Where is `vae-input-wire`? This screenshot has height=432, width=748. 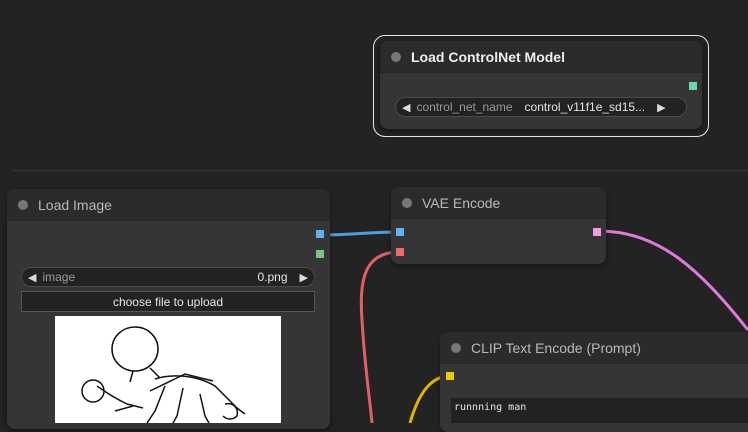
vae-input-wire is located at coordinates (380, 336).